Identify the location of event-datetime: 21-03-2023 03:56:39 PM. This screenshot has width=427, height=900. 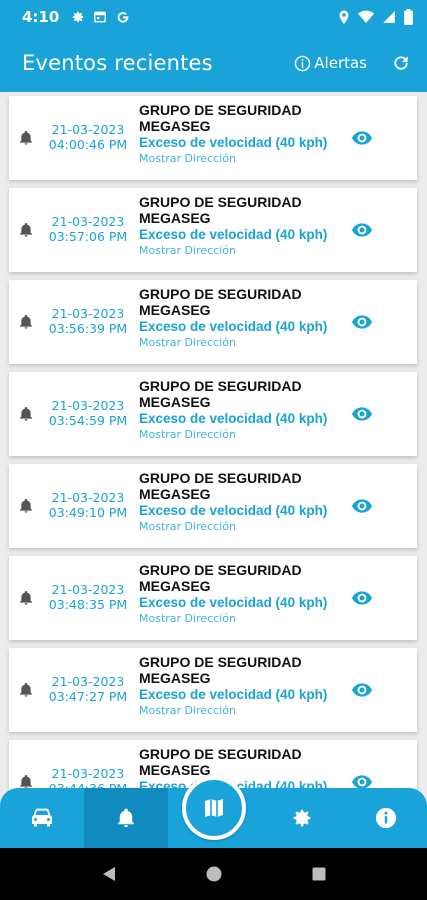
(88, 321).